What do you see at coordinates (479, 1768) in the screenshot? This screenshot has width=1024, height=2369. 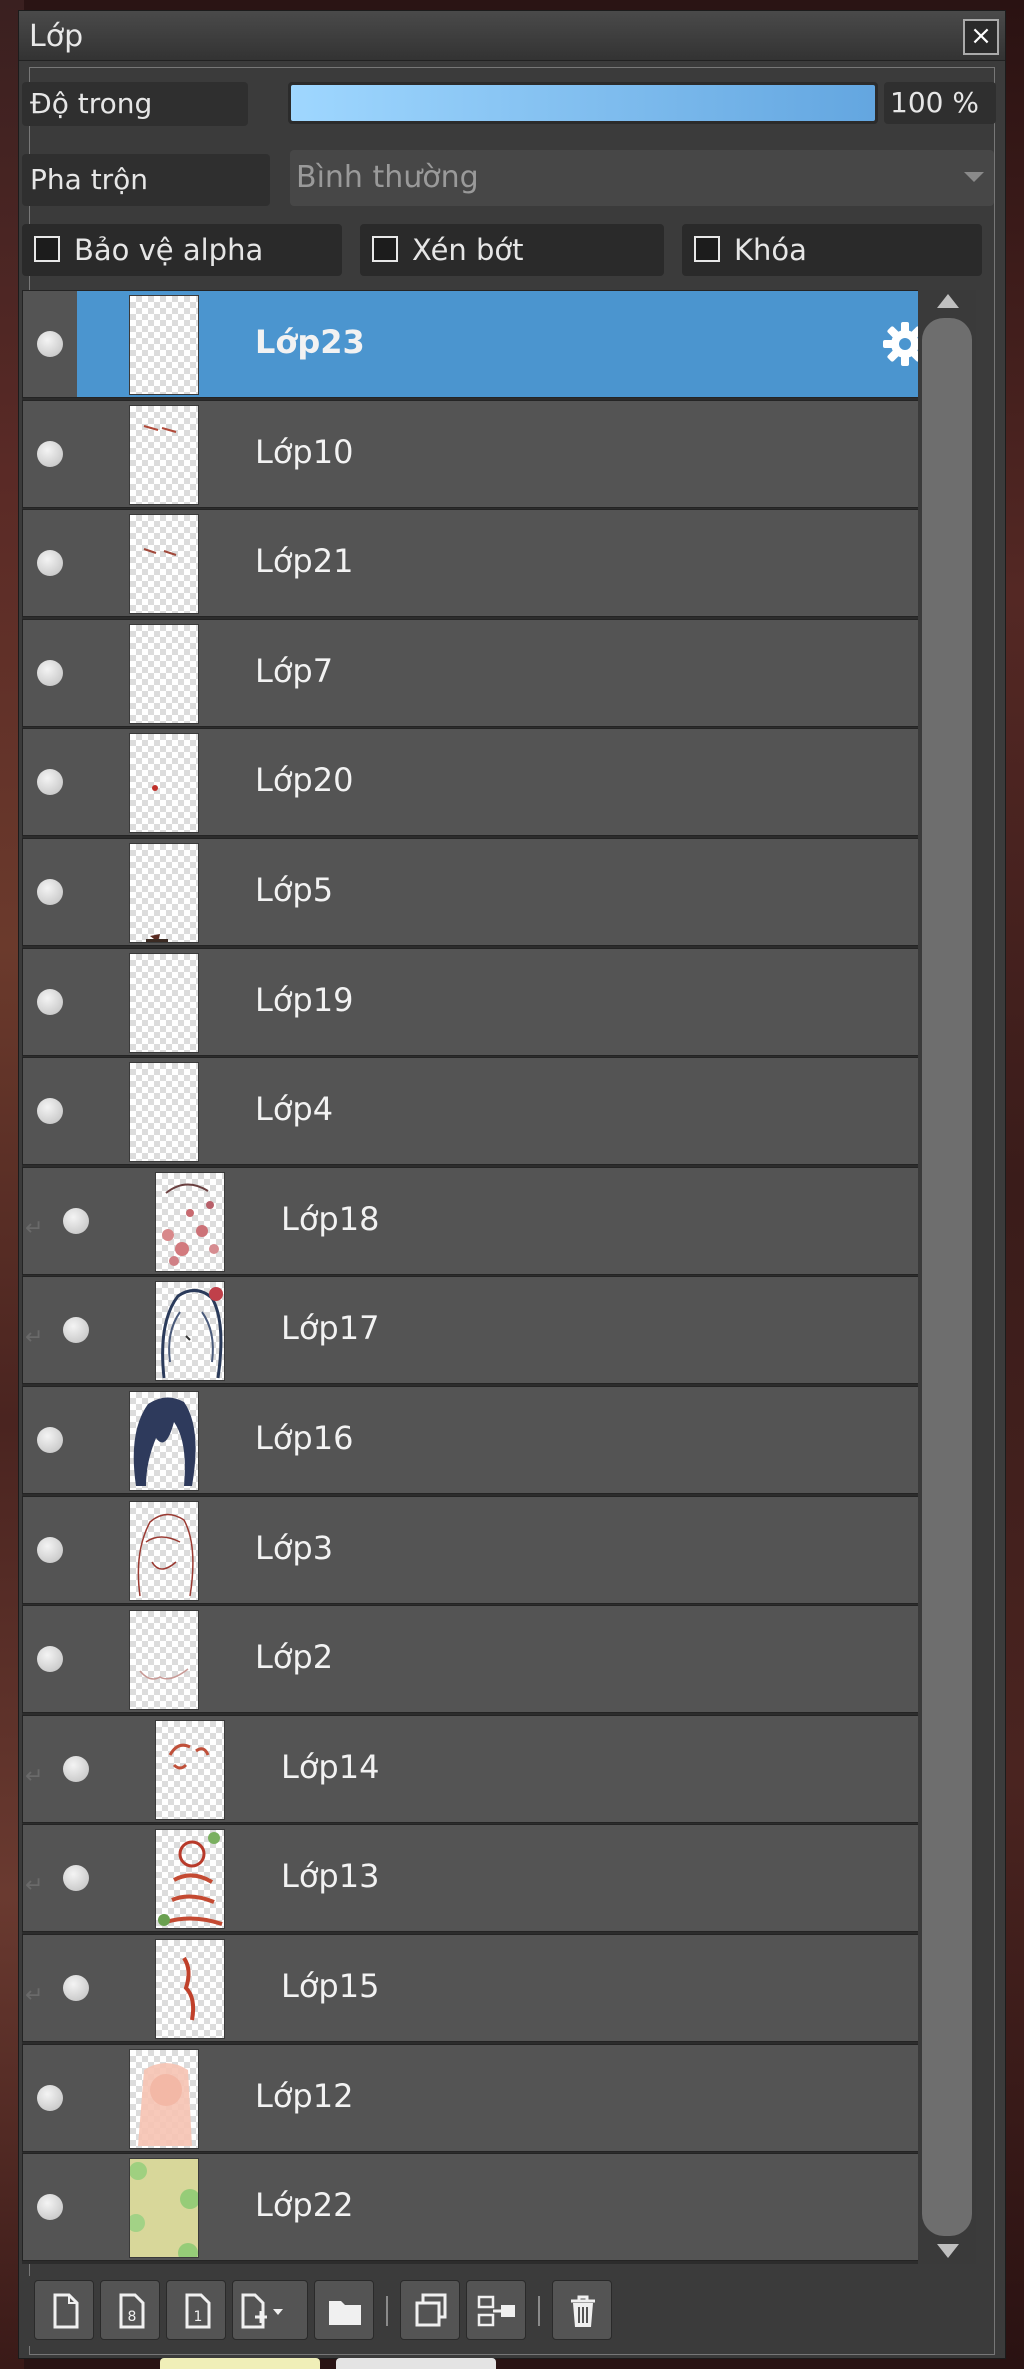 I see `layer-row: ↵ Lớp14` at bounding box center [479, 1768].